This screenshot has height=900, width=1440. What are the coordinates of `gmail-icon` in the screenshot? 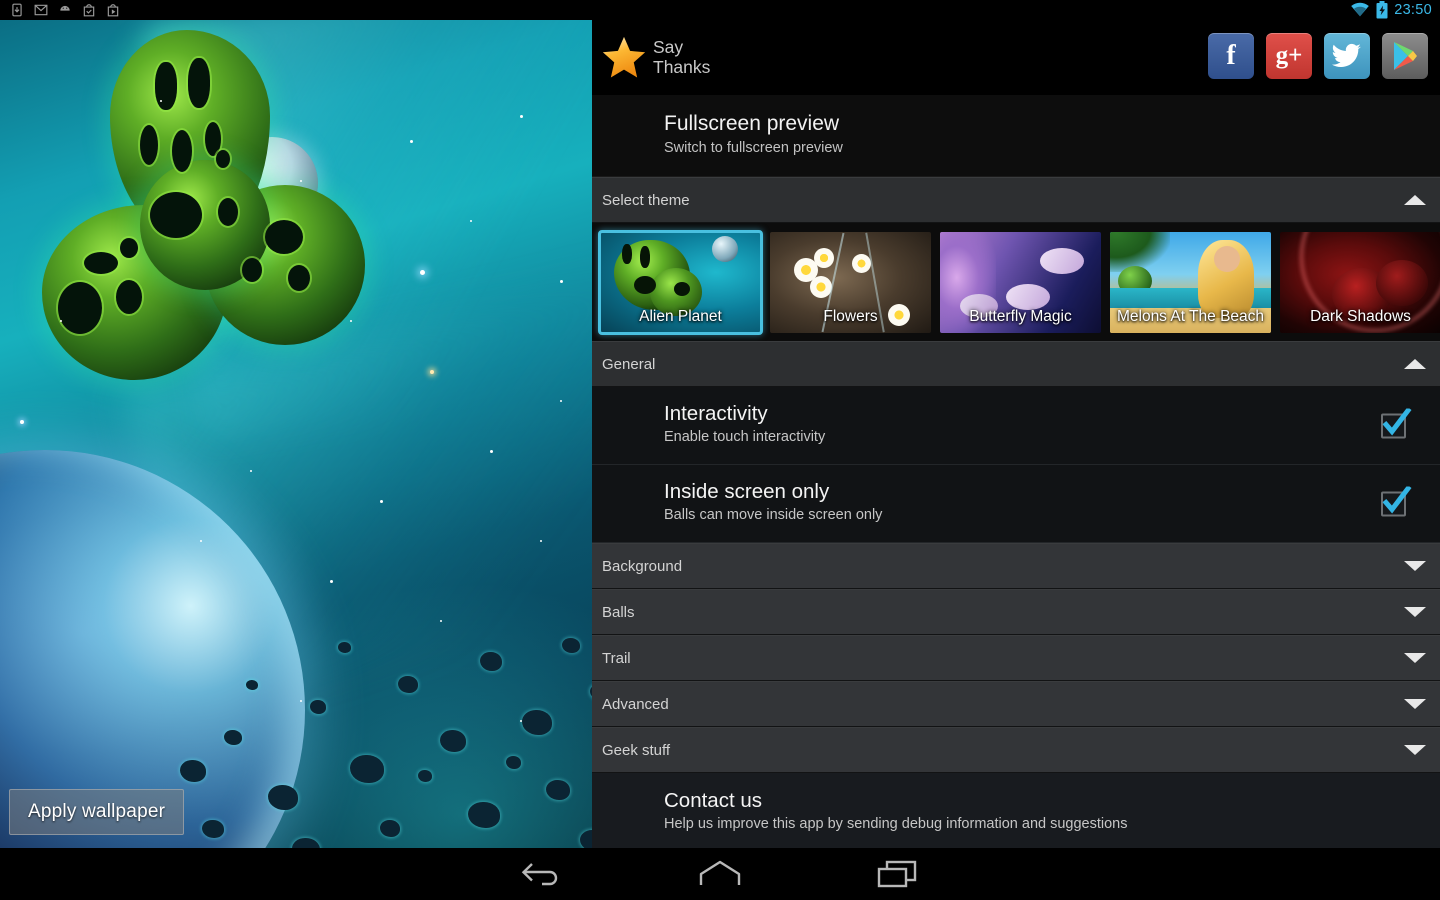 It's located at (41, 10).